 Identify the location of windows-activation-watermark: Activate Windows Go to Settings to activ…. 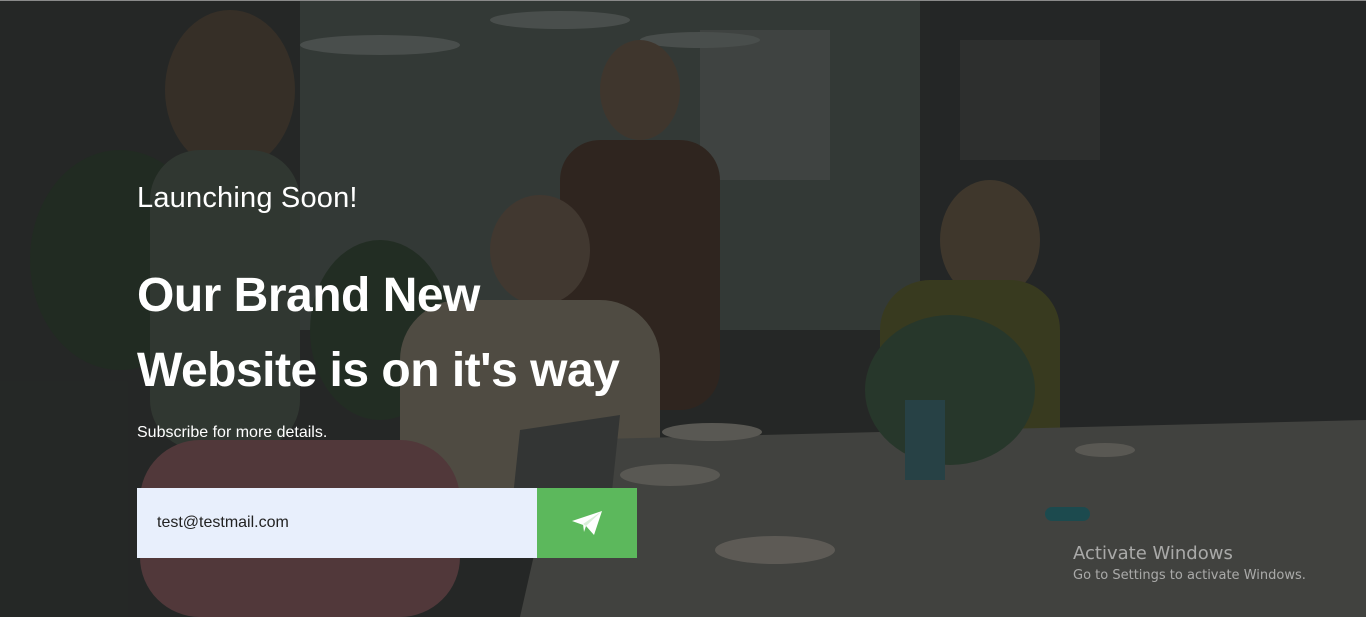
(1189, 565).